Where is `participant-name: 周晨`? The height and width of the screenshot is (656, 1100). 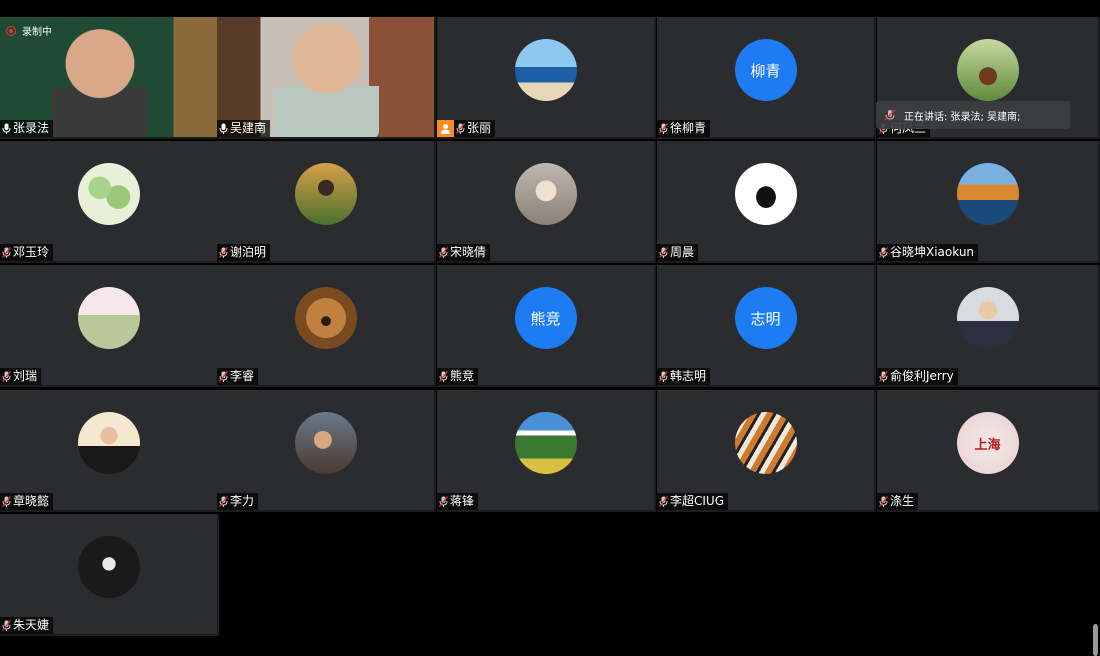 participant-name: 周晨 is located at coordinates (682, 252).